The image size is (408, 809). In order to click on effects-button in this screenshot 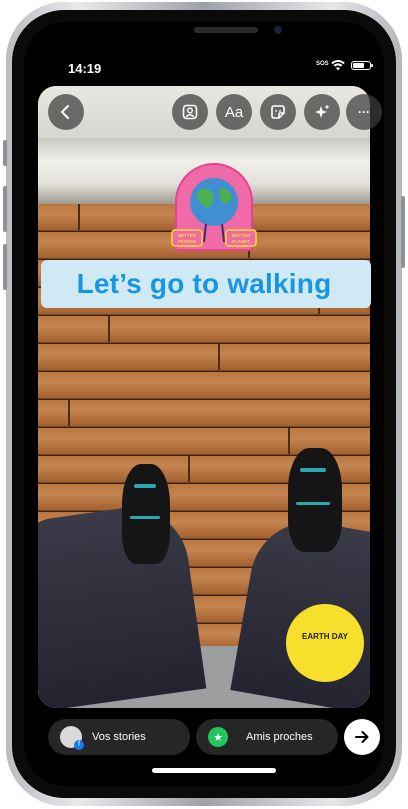, I will do `click(322, 112)`.